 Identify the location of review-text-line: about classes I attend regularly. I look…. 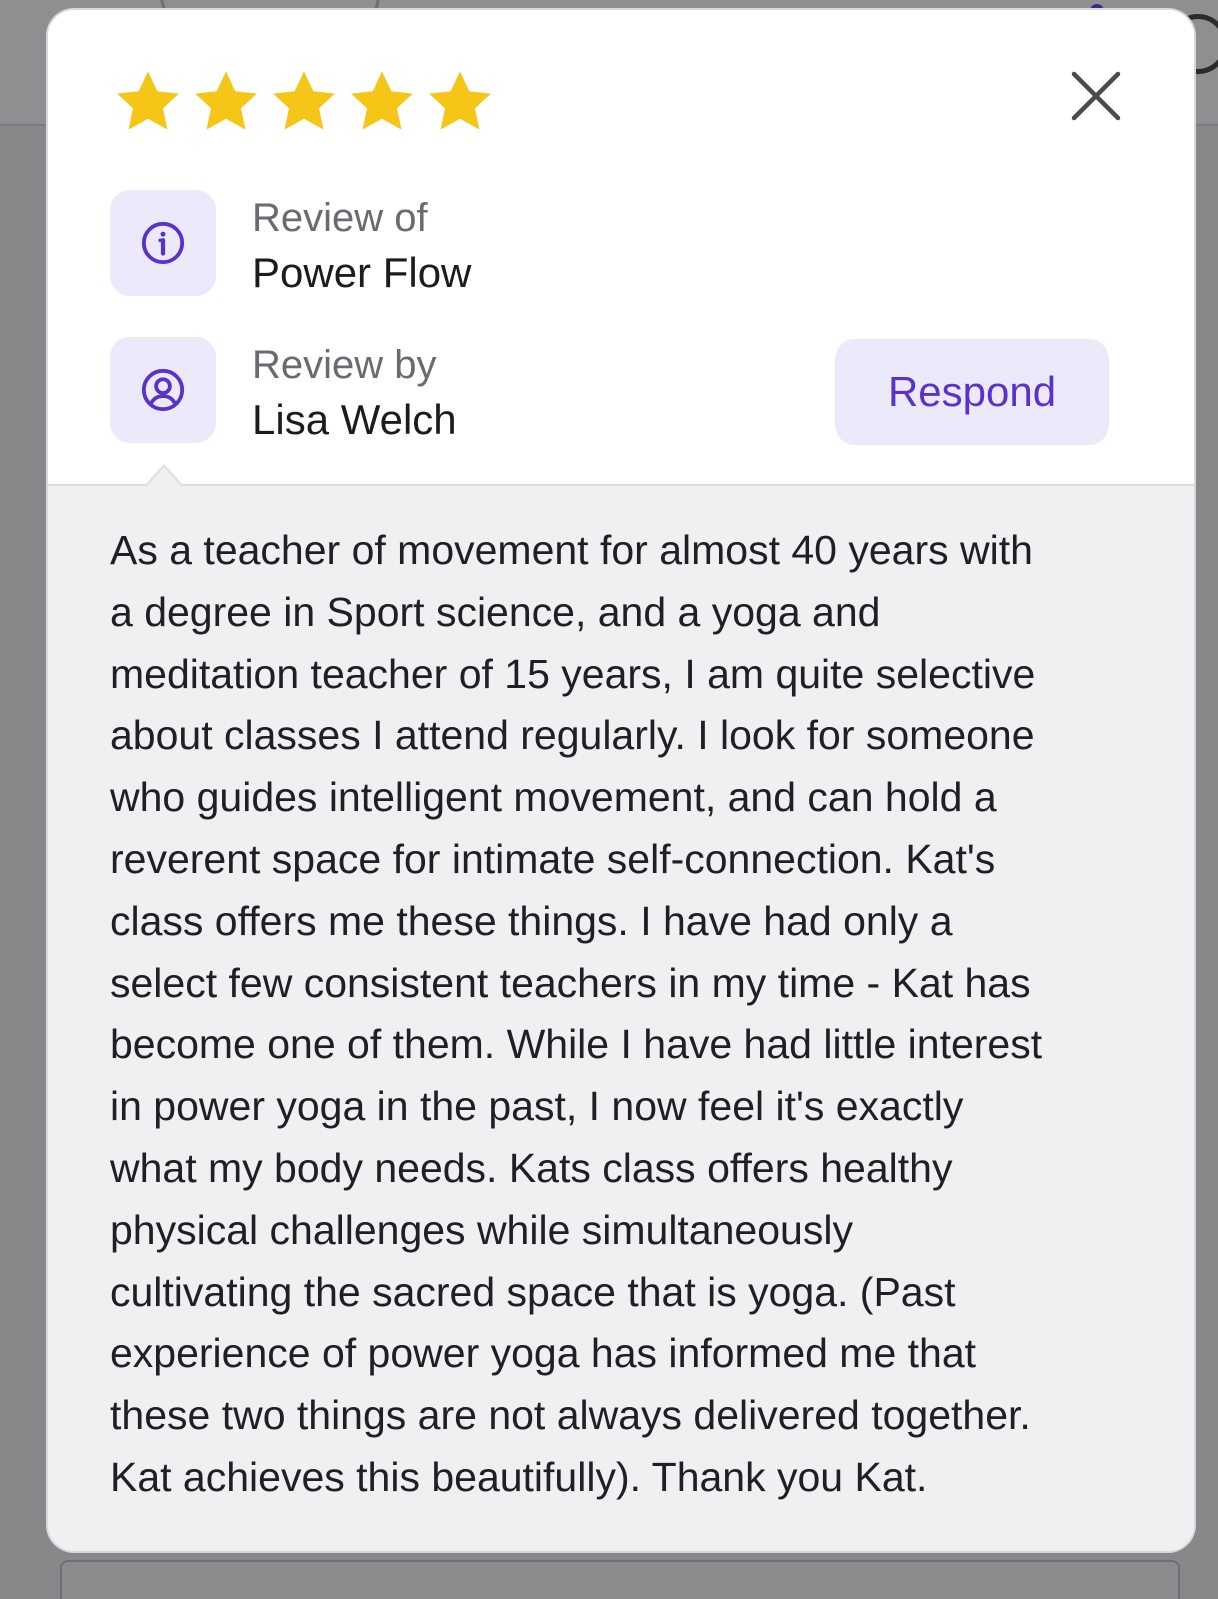
(572, 735).